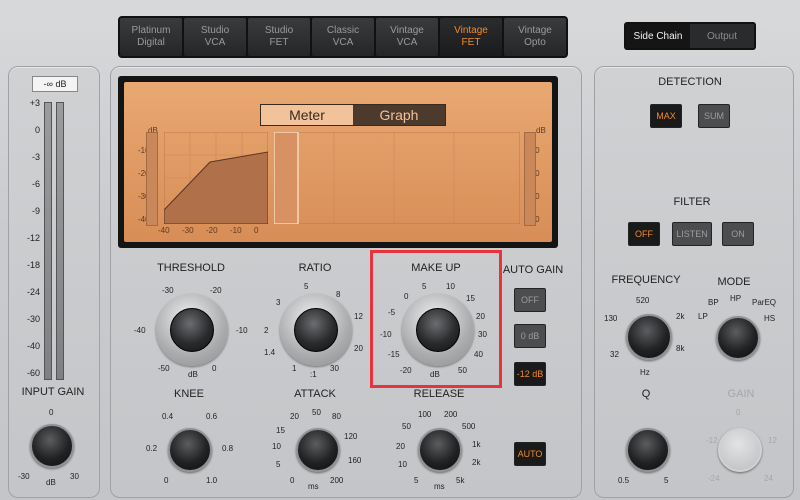  Describe the element at coordinates (236, 230) in the screenshot. I see `display-x-tick: -10` at that location.